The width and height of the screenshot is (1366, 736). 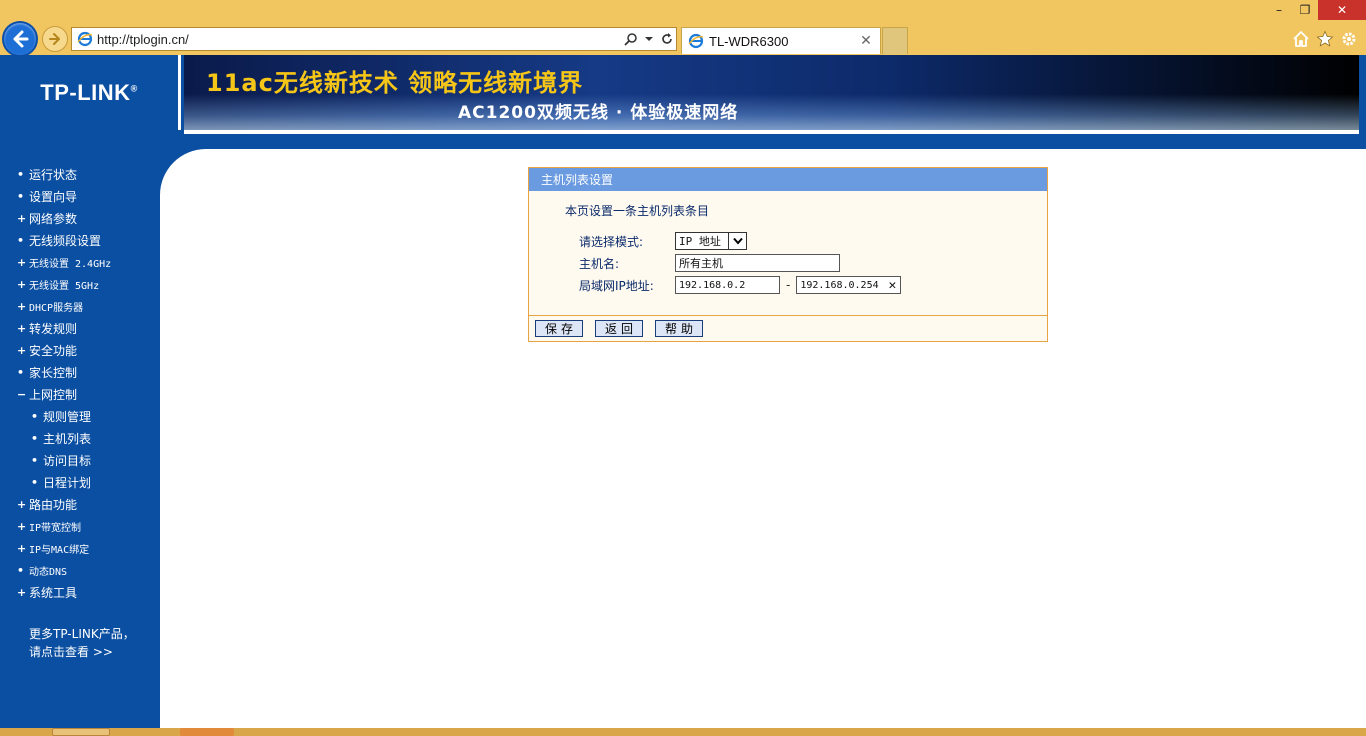 What do you see at coordinates (1325, 39) in the screenshot?
I see `favorites-star-icon` at bounding box center [1325, 39].